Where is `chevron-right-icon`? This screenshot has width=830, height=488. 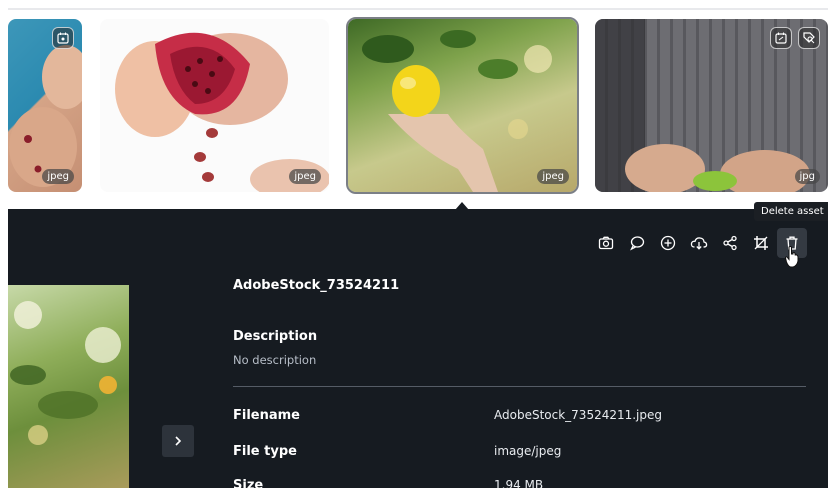 chevron-right-icon is located at coordinates (178, 441).